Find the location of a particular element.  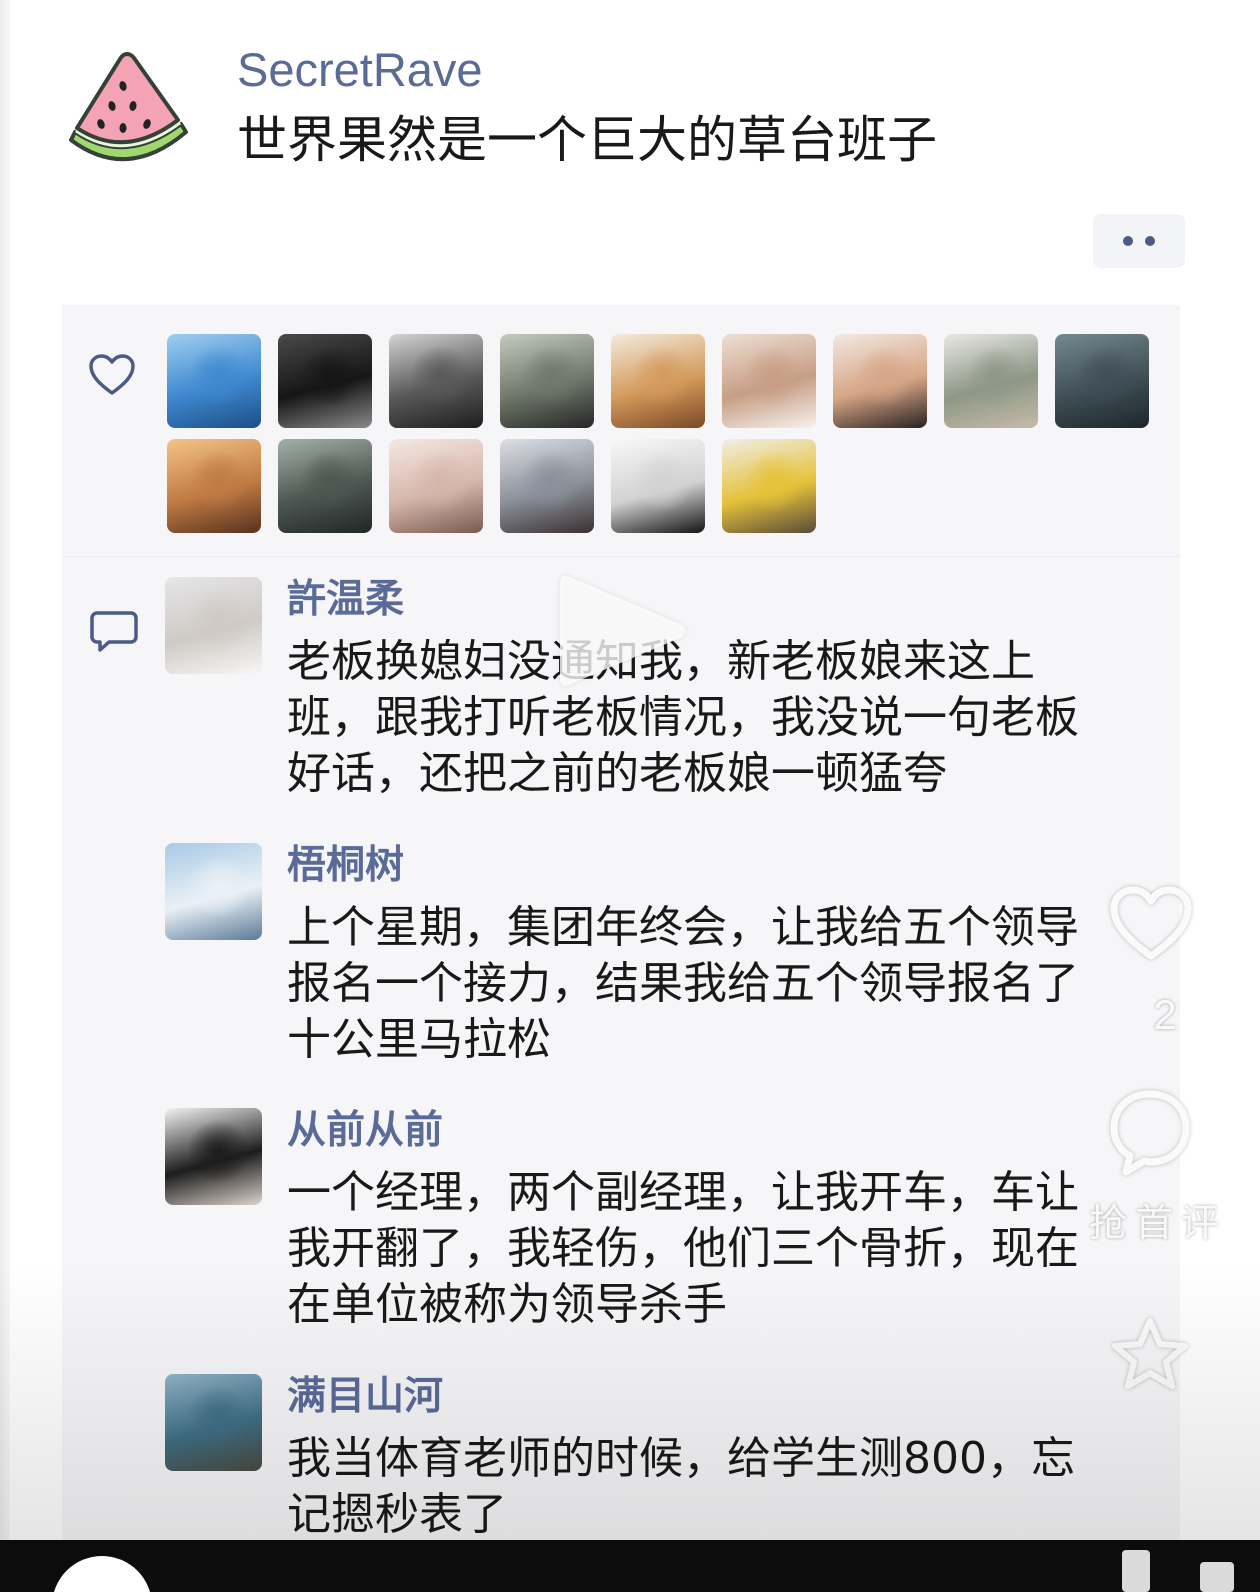

comment-label: 抢首评 is located at coordinates (1158, 1223).